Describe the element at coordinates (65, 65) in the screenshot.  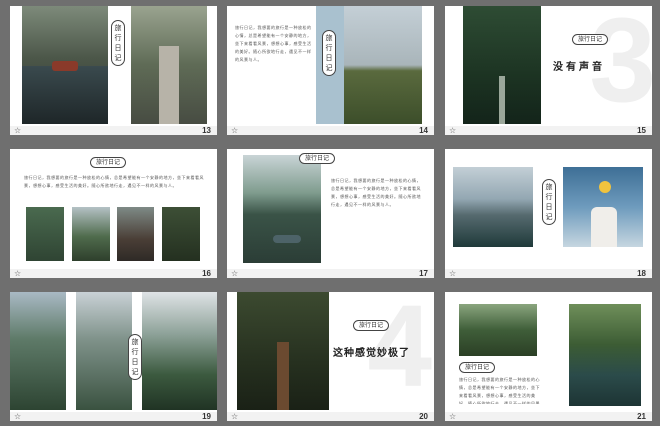
I see `canal-photo` at that location.